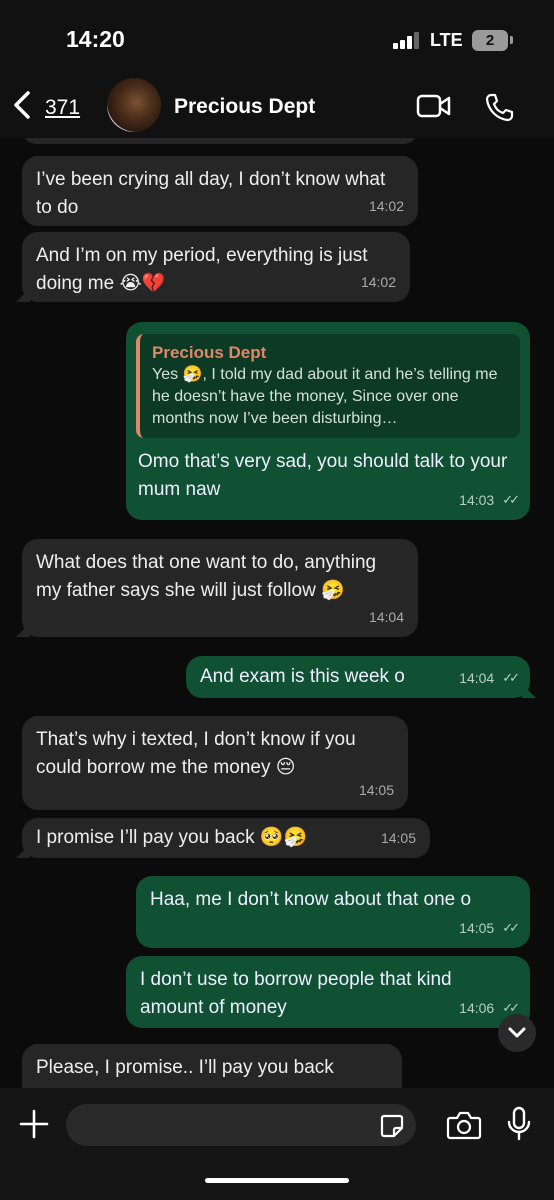 The height and width of the screenshot is (1200, 554). I want to click on battery-tip, so click(511, 40).